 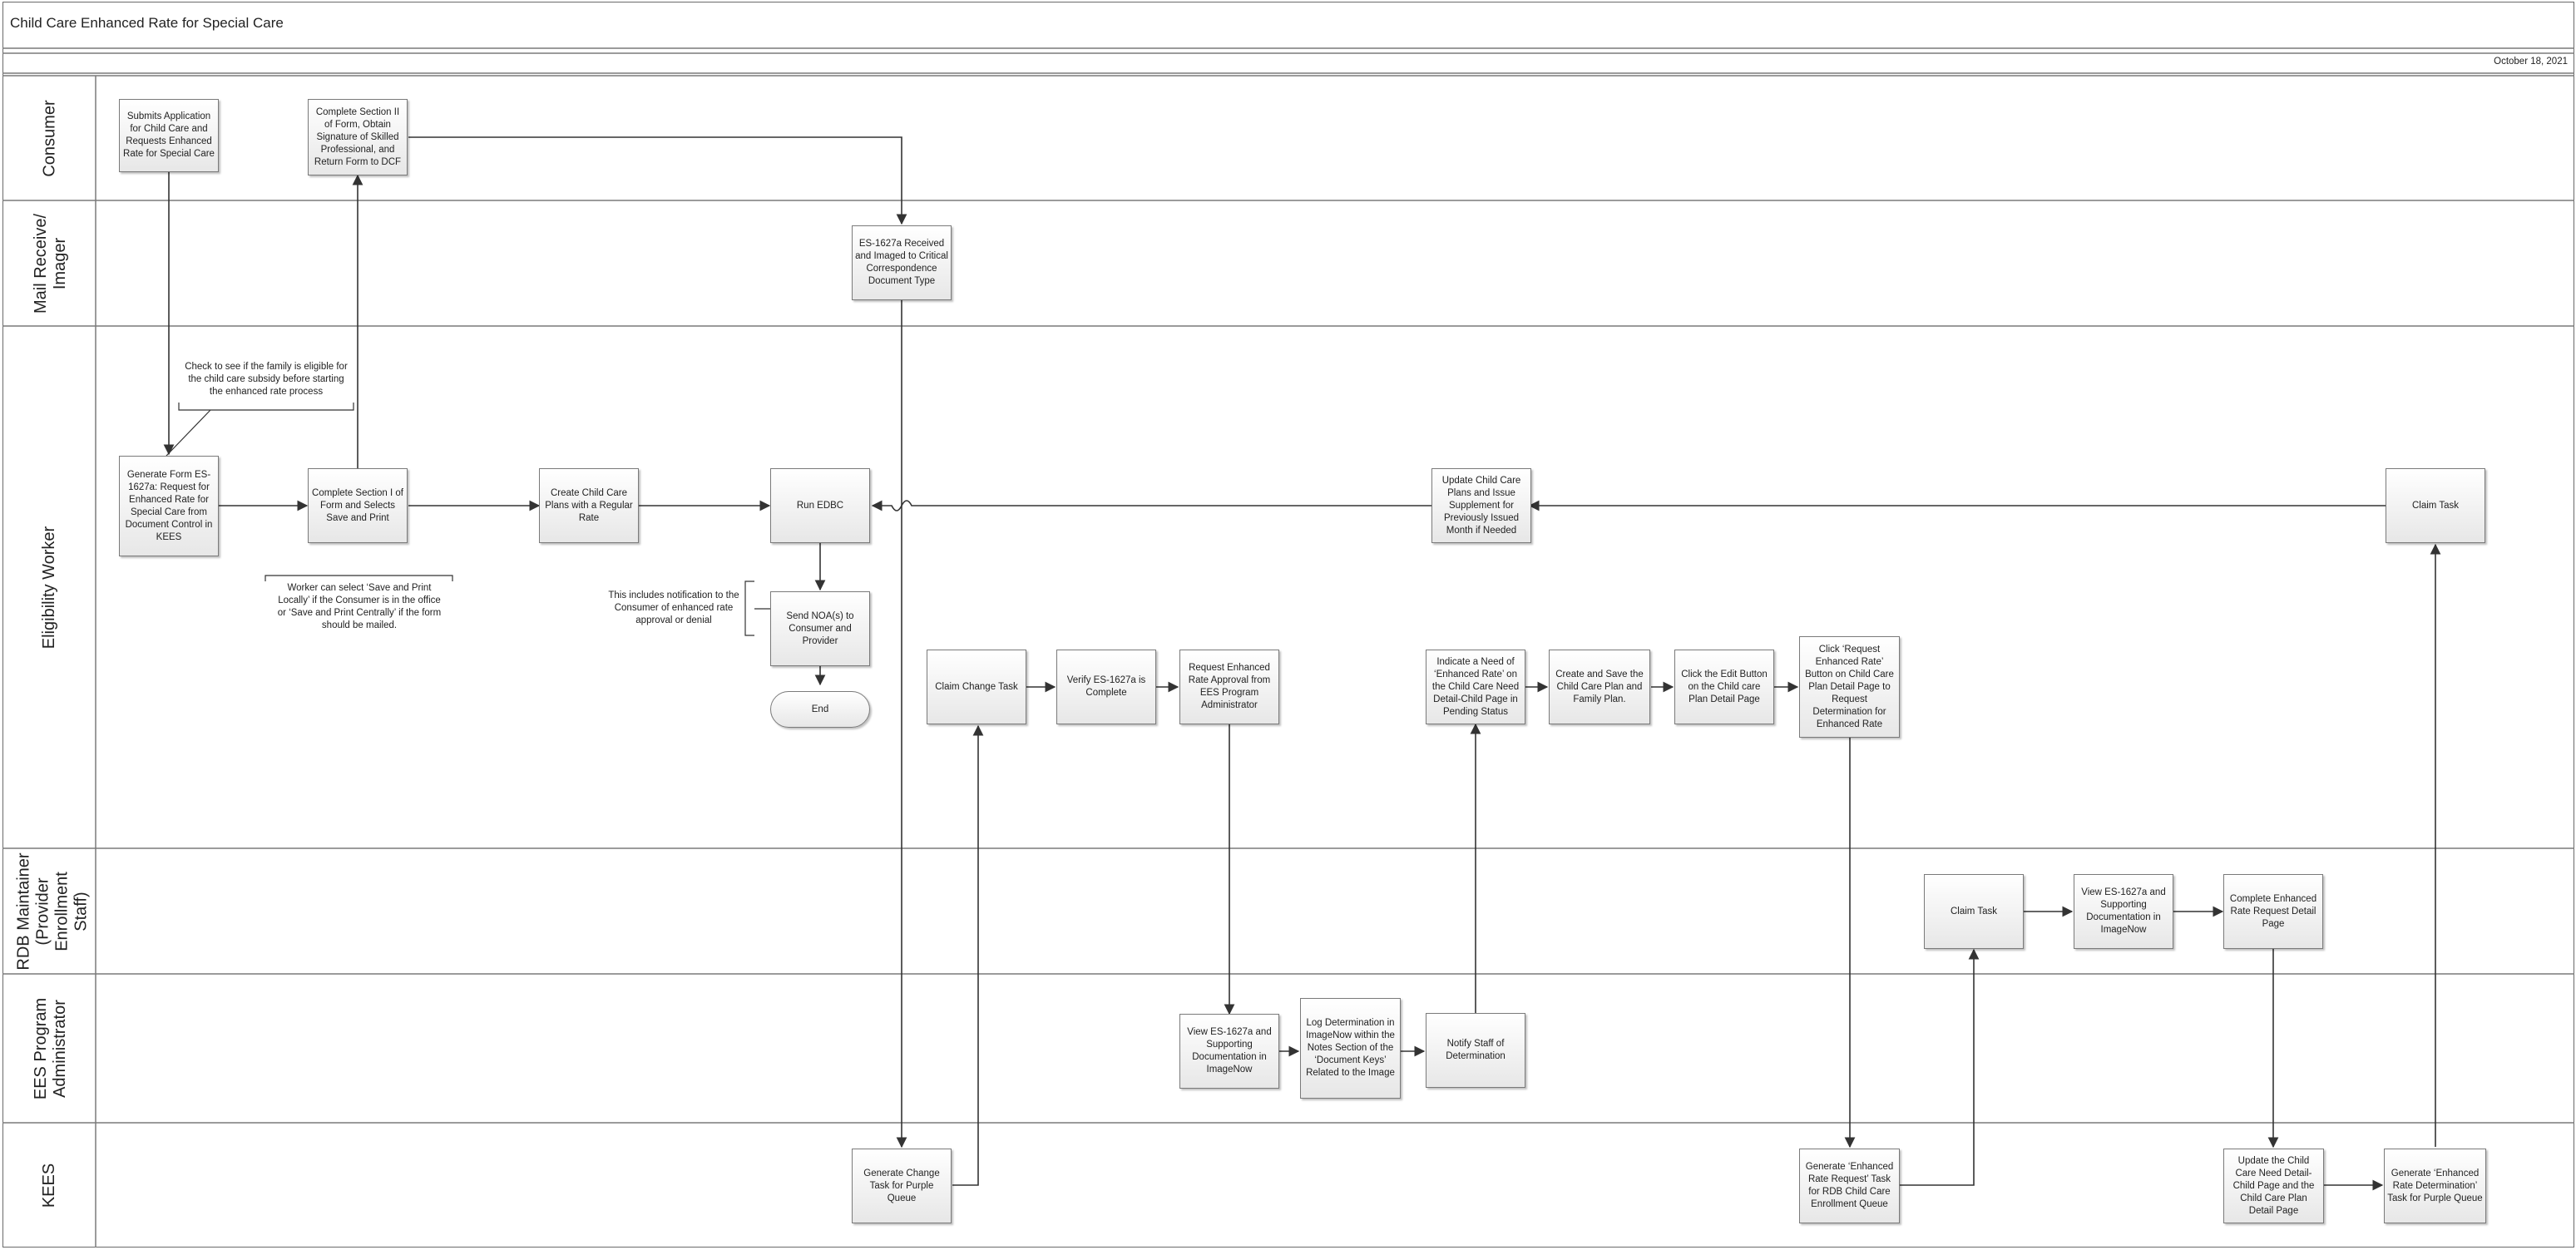 What do you see at coordinates (49, 1185) in the screenshot?
I see `lane-kees: KEES` at bounding box center [49, 1185].